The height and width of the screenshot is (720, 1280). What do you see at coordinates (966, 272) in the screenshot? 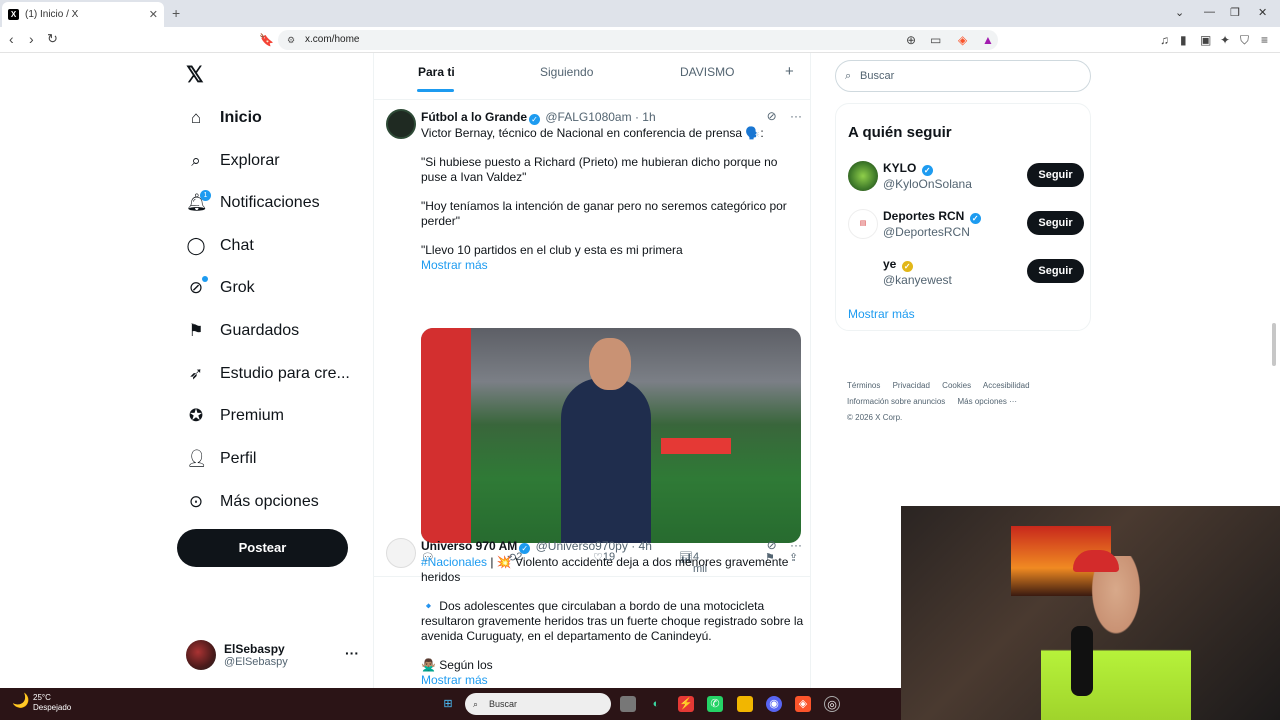
I see `suggestion-row: ye ✓ @kanyewest Seguir` at bounding box center [966, 272].